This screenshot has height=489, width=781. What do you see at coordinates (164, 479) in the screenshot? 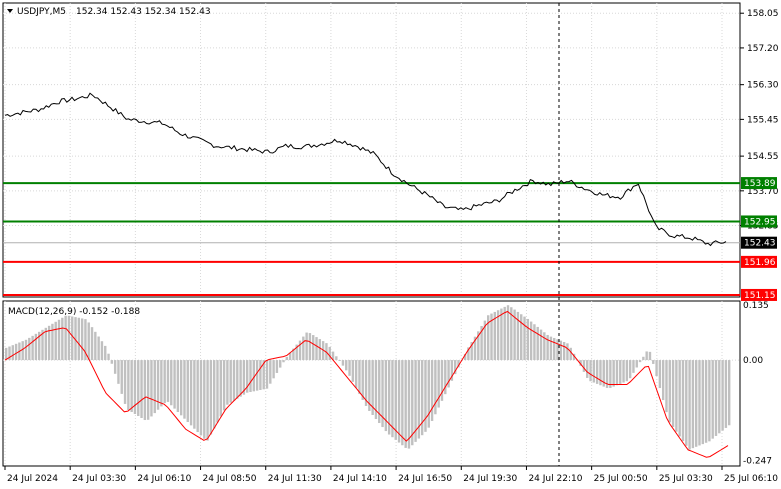
I see `time-label: 24 Jul 06:10` at bounding box center [164, 479].